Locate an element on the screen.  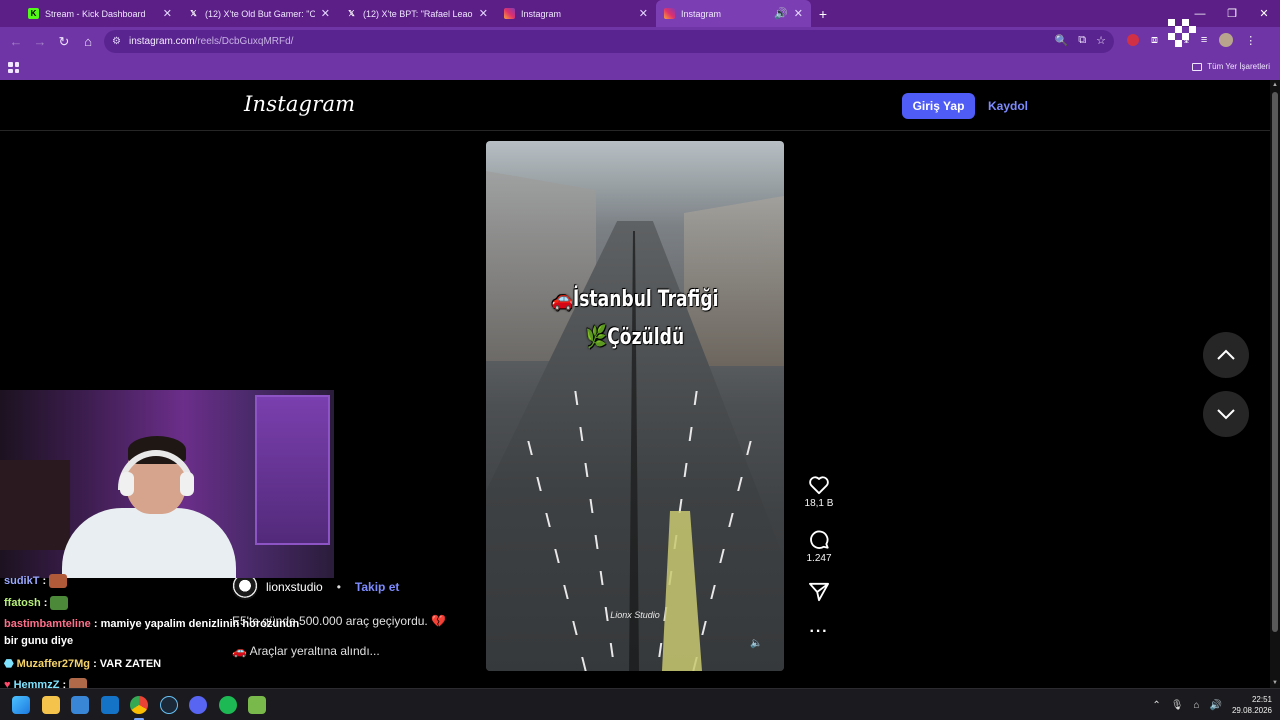
tab-x-2: 𝕏 (12) X'te BPT: "Rafael Leao, Gala ✕ is located at coordinates (417, 13).